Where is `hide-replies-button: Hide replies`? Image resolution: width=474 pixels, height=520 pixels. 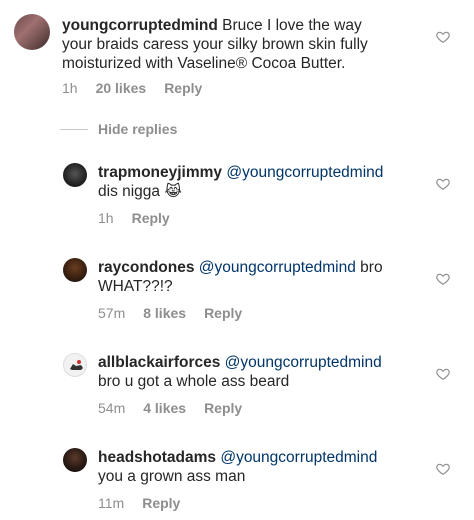
hide-replies-button: Hide replies is located at coordinates (118, 129).